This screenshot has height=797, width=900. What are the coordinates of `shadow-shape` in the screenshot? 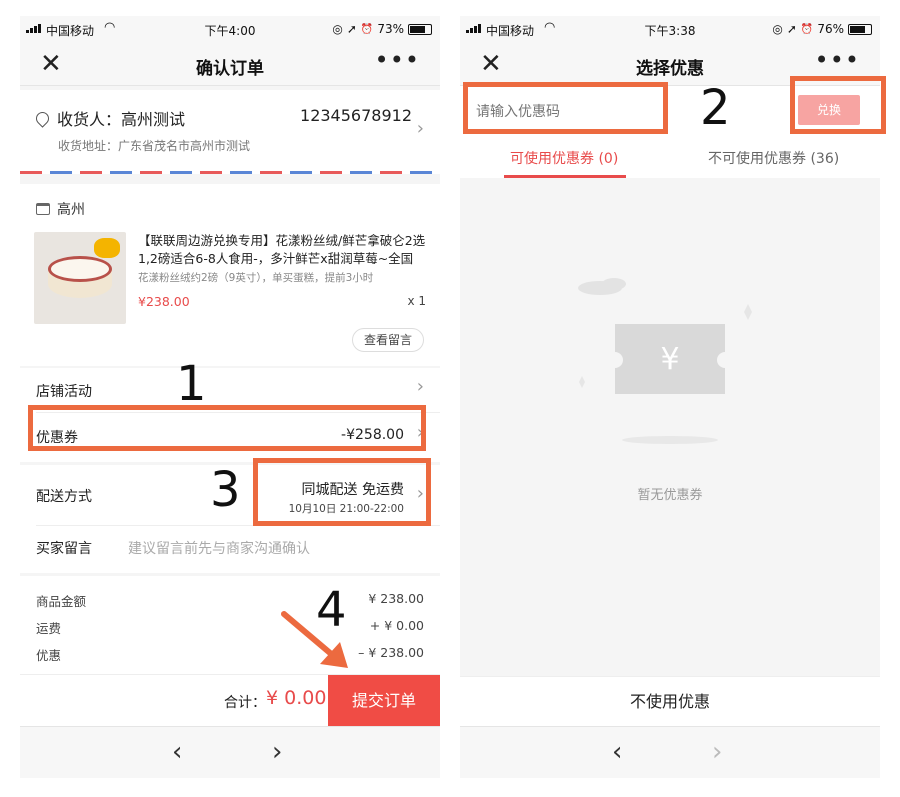 It's located at (670, 440).